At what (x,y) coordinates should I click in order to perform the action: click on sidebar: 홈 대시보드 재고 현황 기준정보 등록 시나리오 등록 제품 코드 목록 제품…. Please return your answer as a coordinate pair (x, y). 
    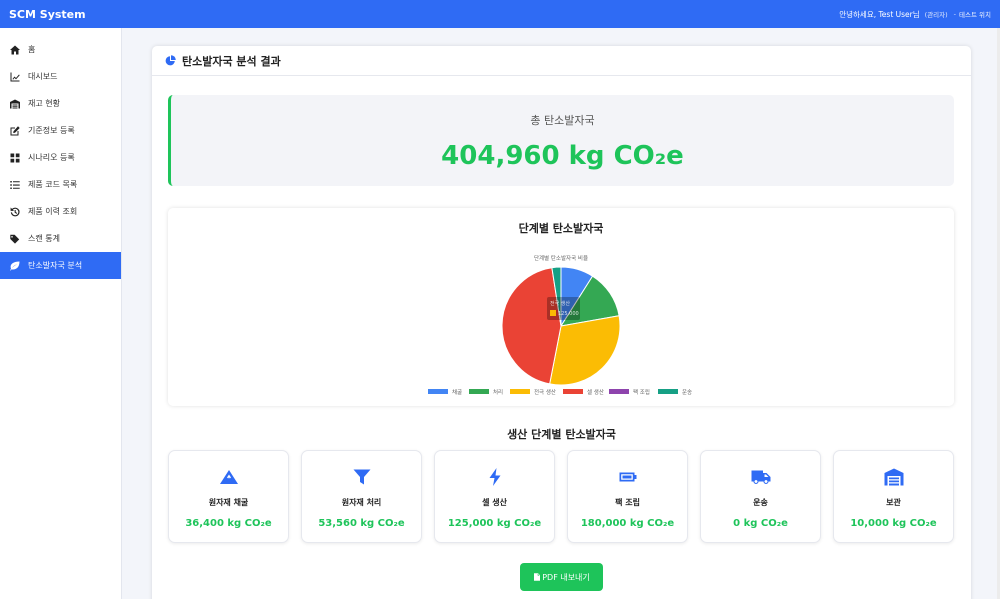
    Looking at the image, I should click on (61, 313).